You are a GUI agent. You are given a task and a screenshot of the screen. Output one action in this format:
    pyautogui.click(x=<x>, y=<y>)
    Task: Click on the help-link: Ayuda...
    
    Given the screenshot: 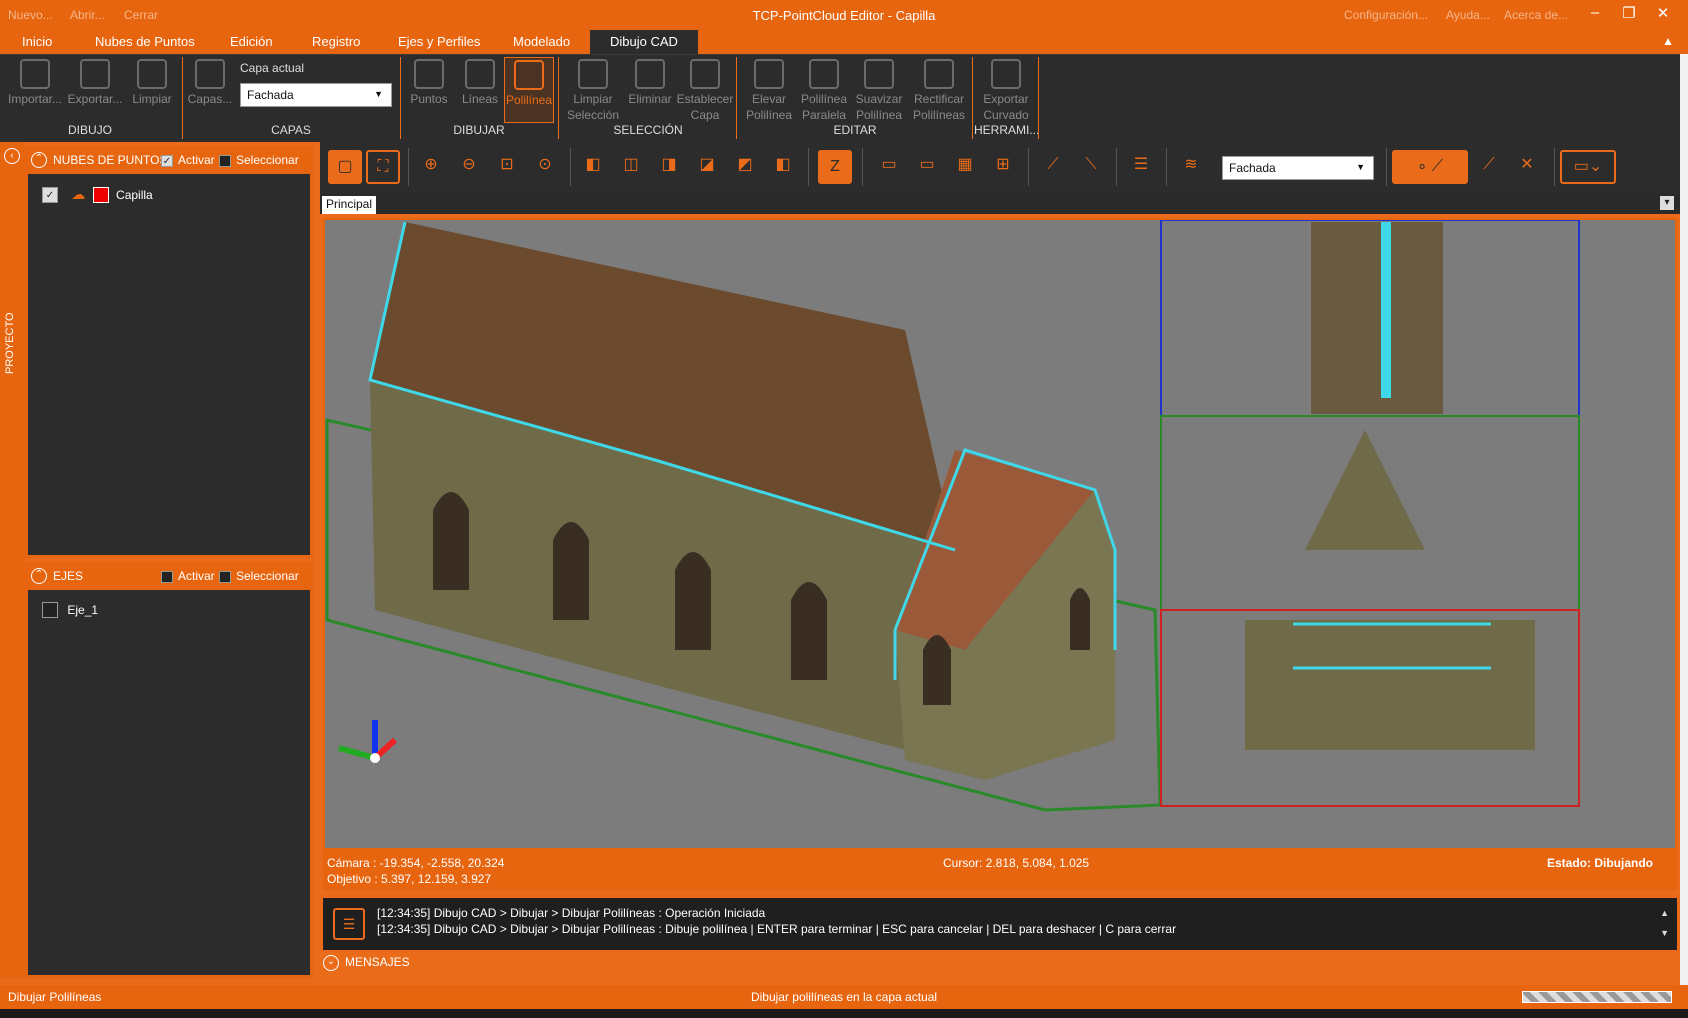 What is the action you would take?
    pyautogui.click(x=1468, y=15)
    